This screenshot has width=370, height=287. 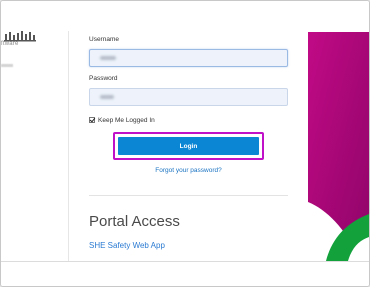 I want to click on portal-link-she-safety: SHE Safety Web App, so click(x=127, y=245).